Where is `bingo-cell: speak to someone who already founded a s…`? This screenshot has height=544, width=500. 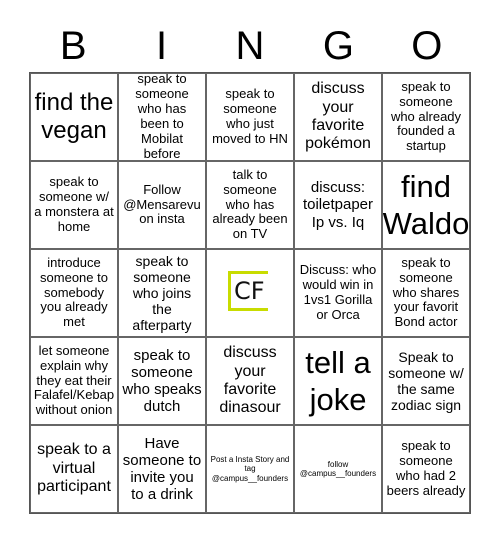
bingo-cell: speak to someone who already founded a s… is located at coordinates (426, 117).